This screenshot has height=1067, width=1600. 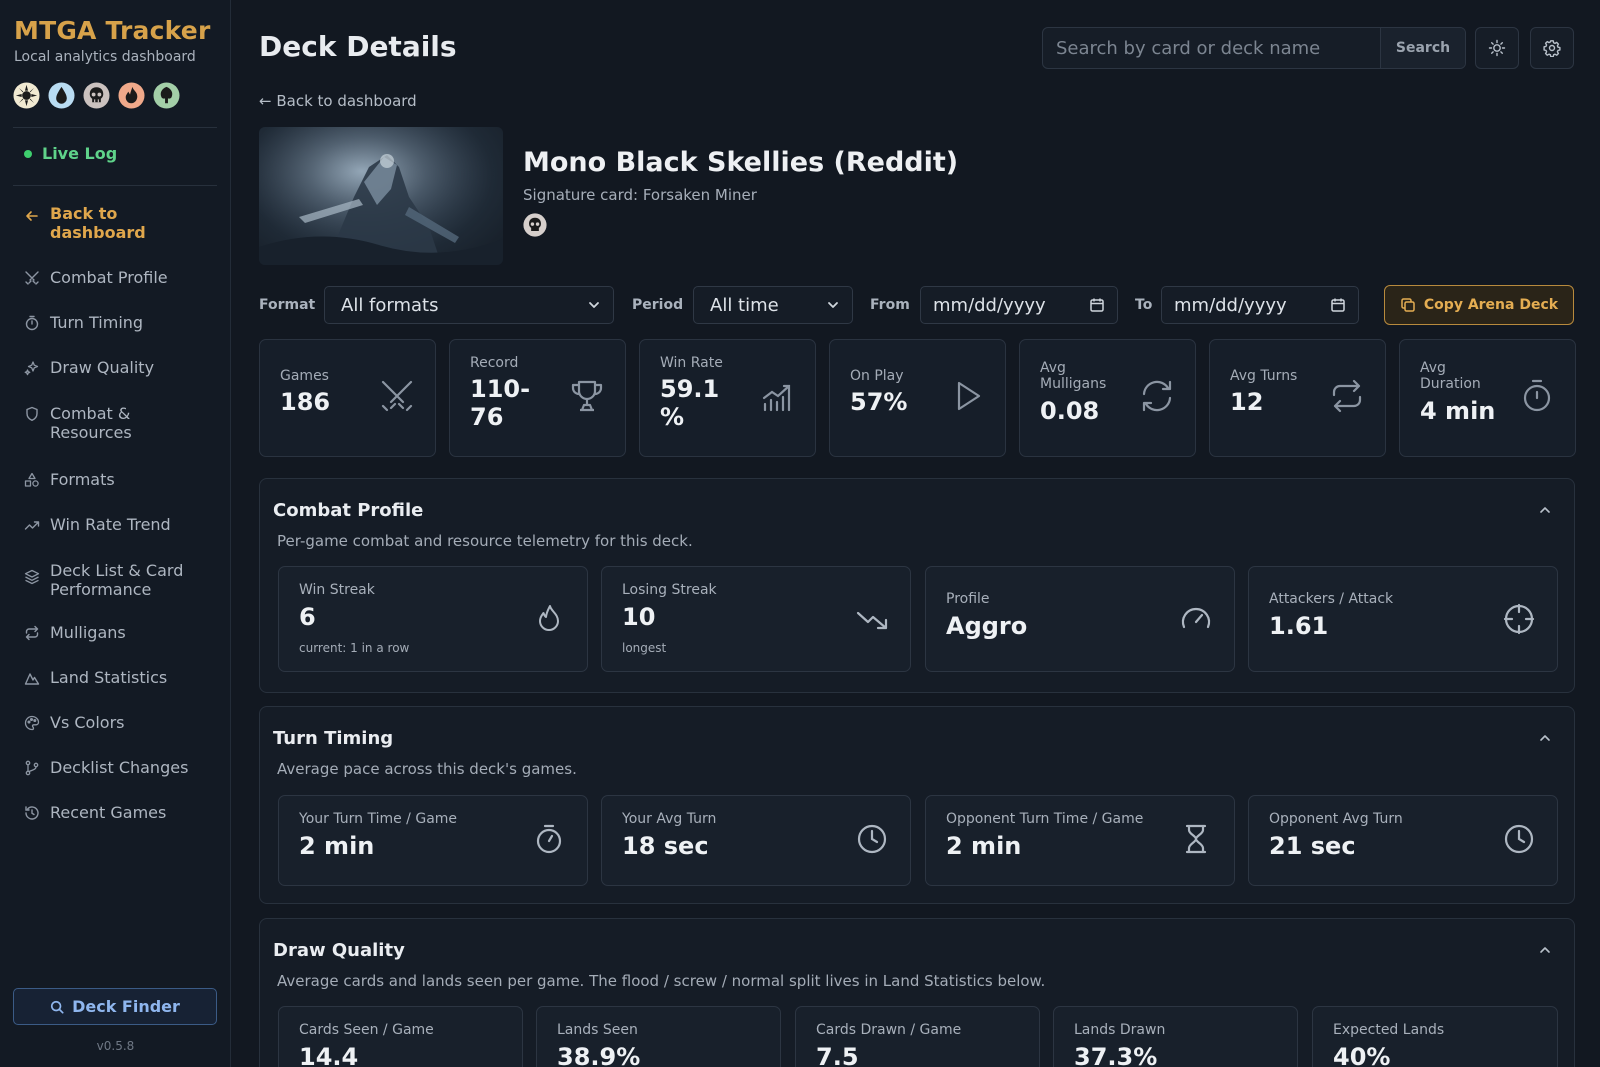 What do you see at coordinates (469, 305) in the screenshot?
I see `format-select: All formats` at bounding box center [469, 305].